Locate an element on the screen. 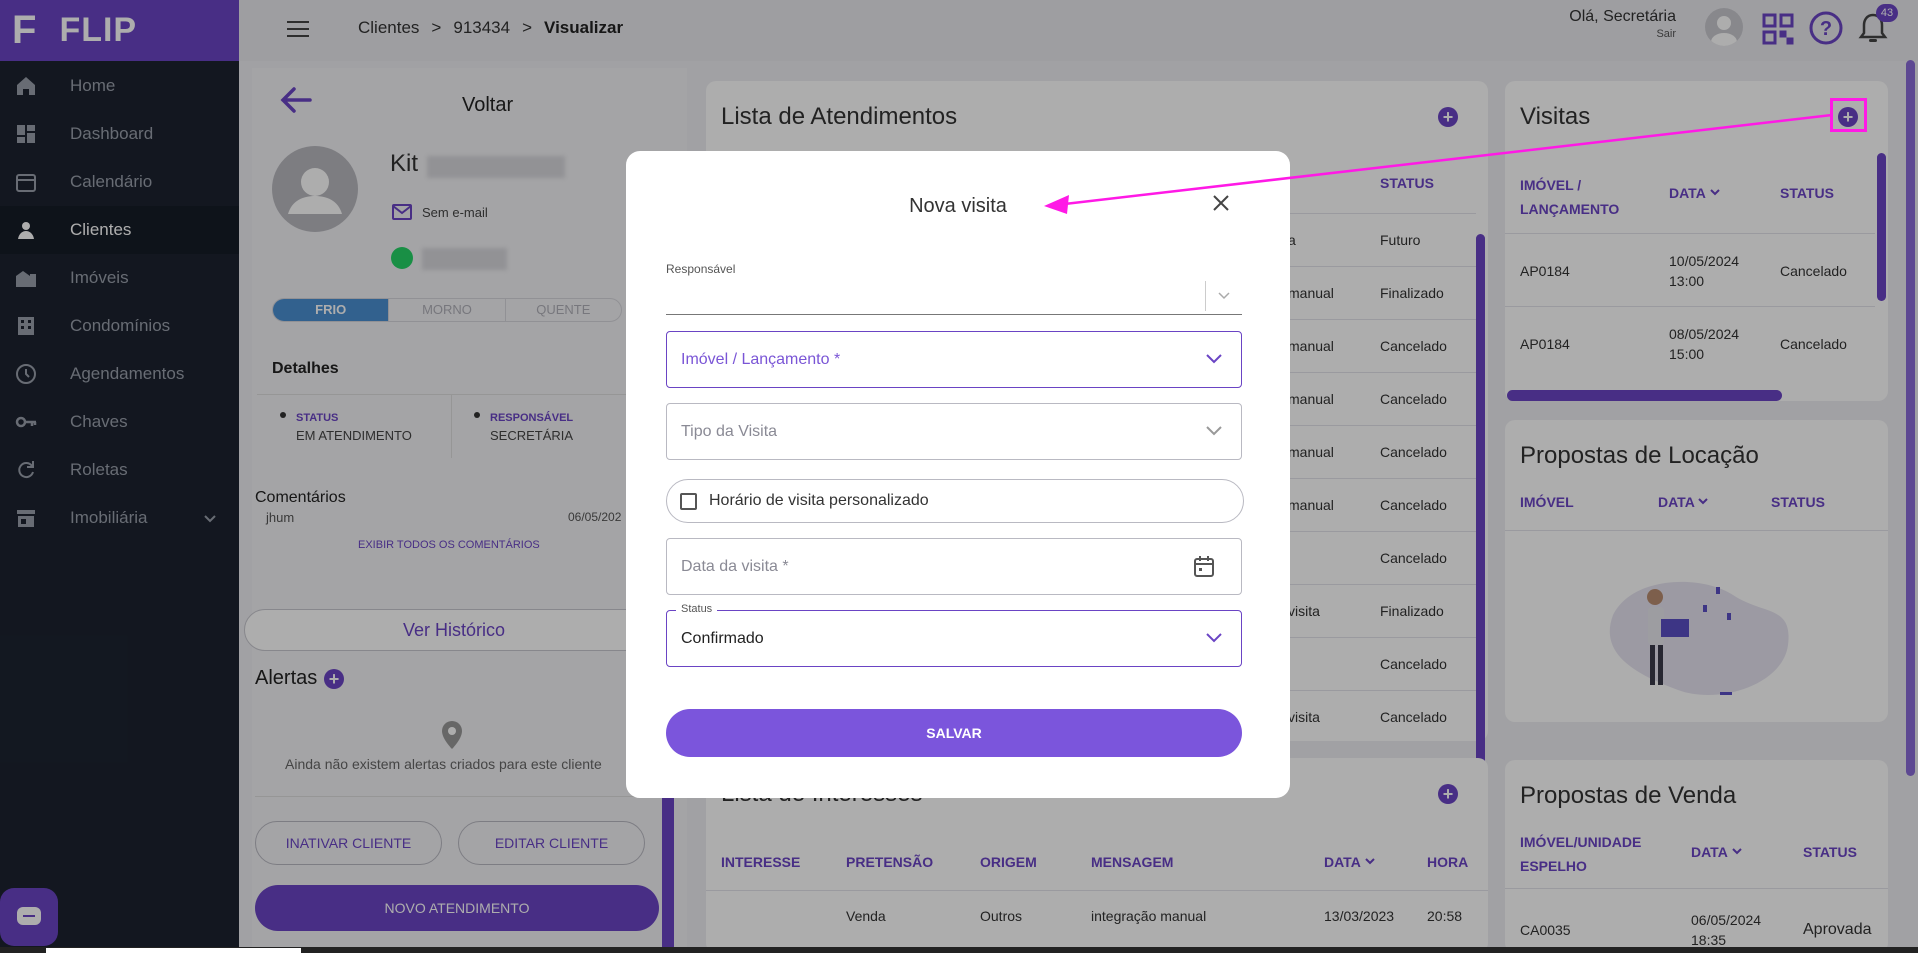  annotation-arrow is located at coordinates (1438, 163).